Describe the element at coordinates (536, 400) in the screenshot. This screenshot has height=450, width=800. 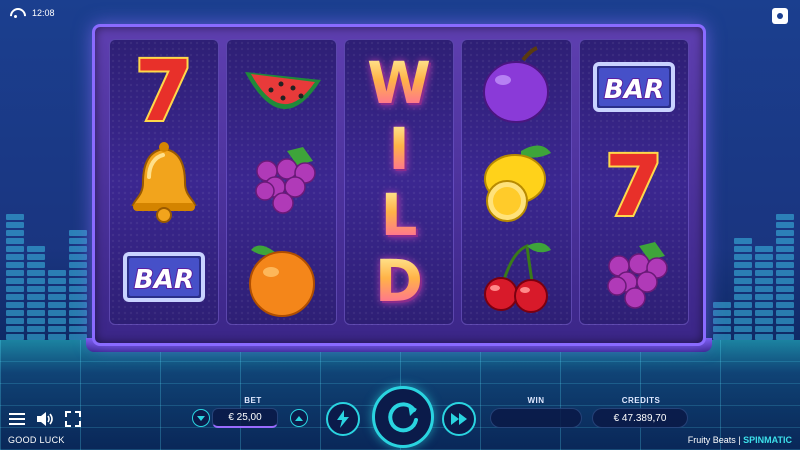
I see `win-label: WIN` at that location.